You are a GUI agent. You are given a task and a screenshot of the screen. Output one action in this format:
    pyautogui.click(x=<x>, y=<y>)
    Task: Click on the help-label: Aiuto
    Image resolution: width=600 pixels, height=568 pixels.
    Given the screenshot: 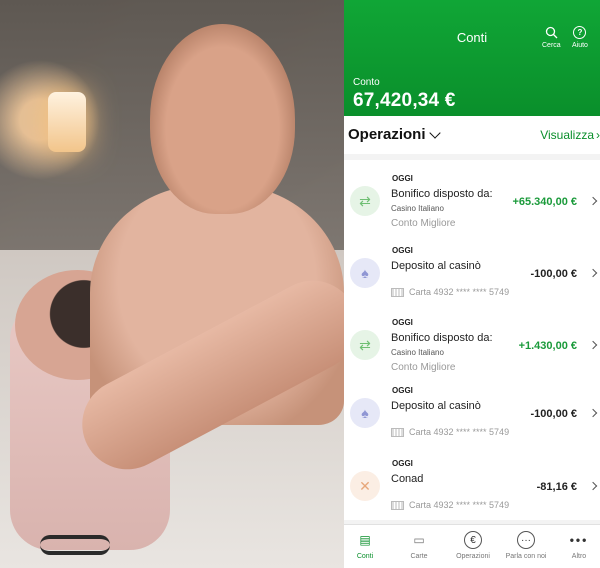 What is the action you would take?
    pyautogui.click(x=580, y=45)
    